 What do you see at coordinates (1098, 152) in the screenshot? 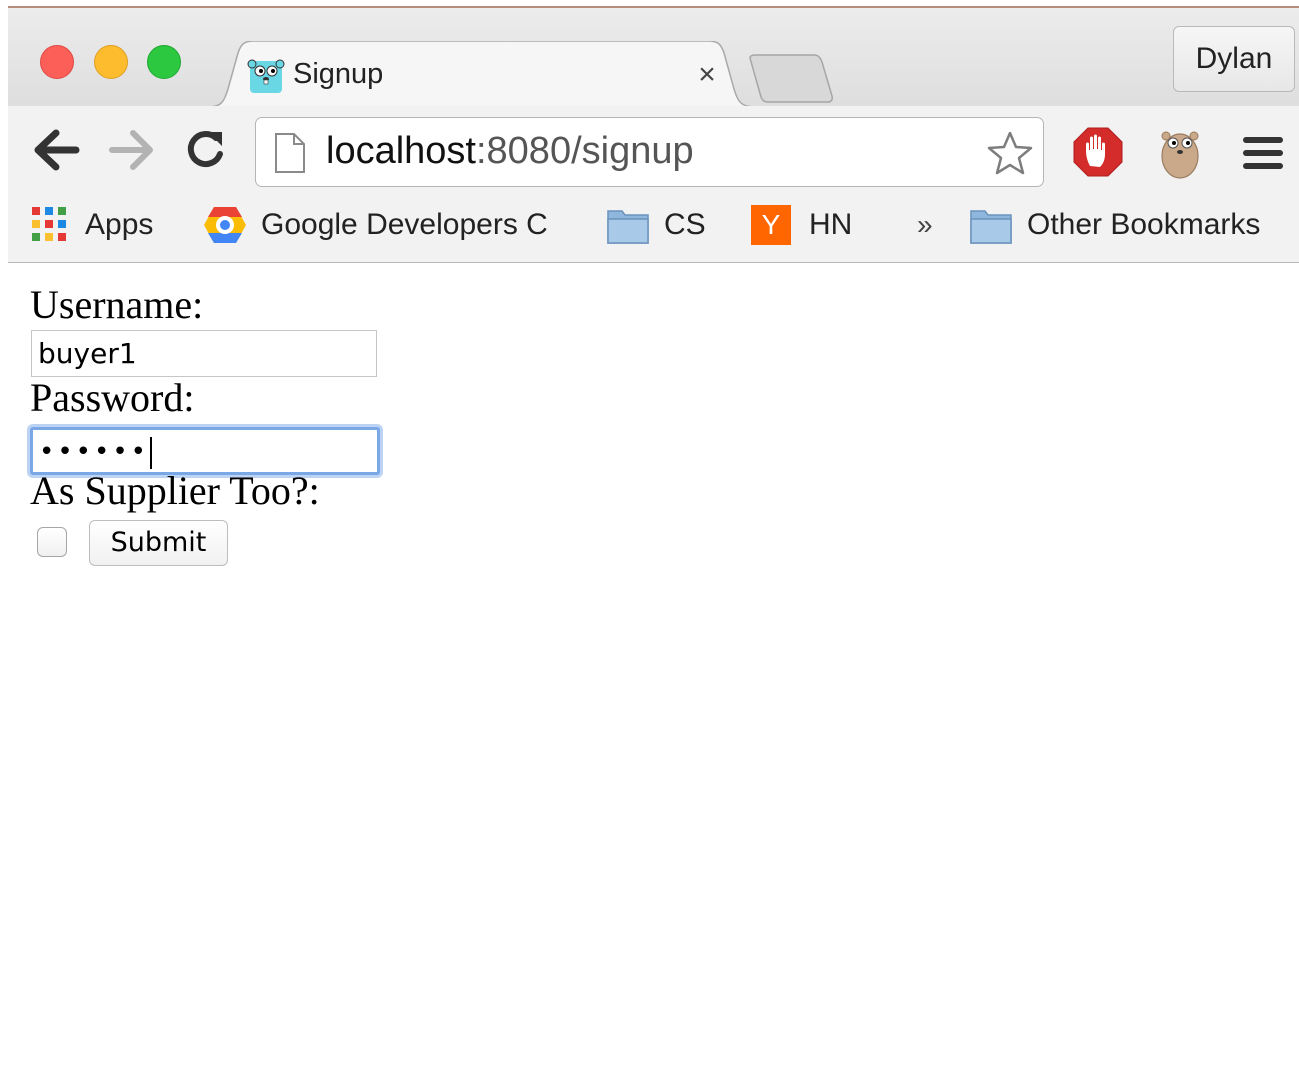
I see `adblock-icon` at bounding box center [1098, 152].